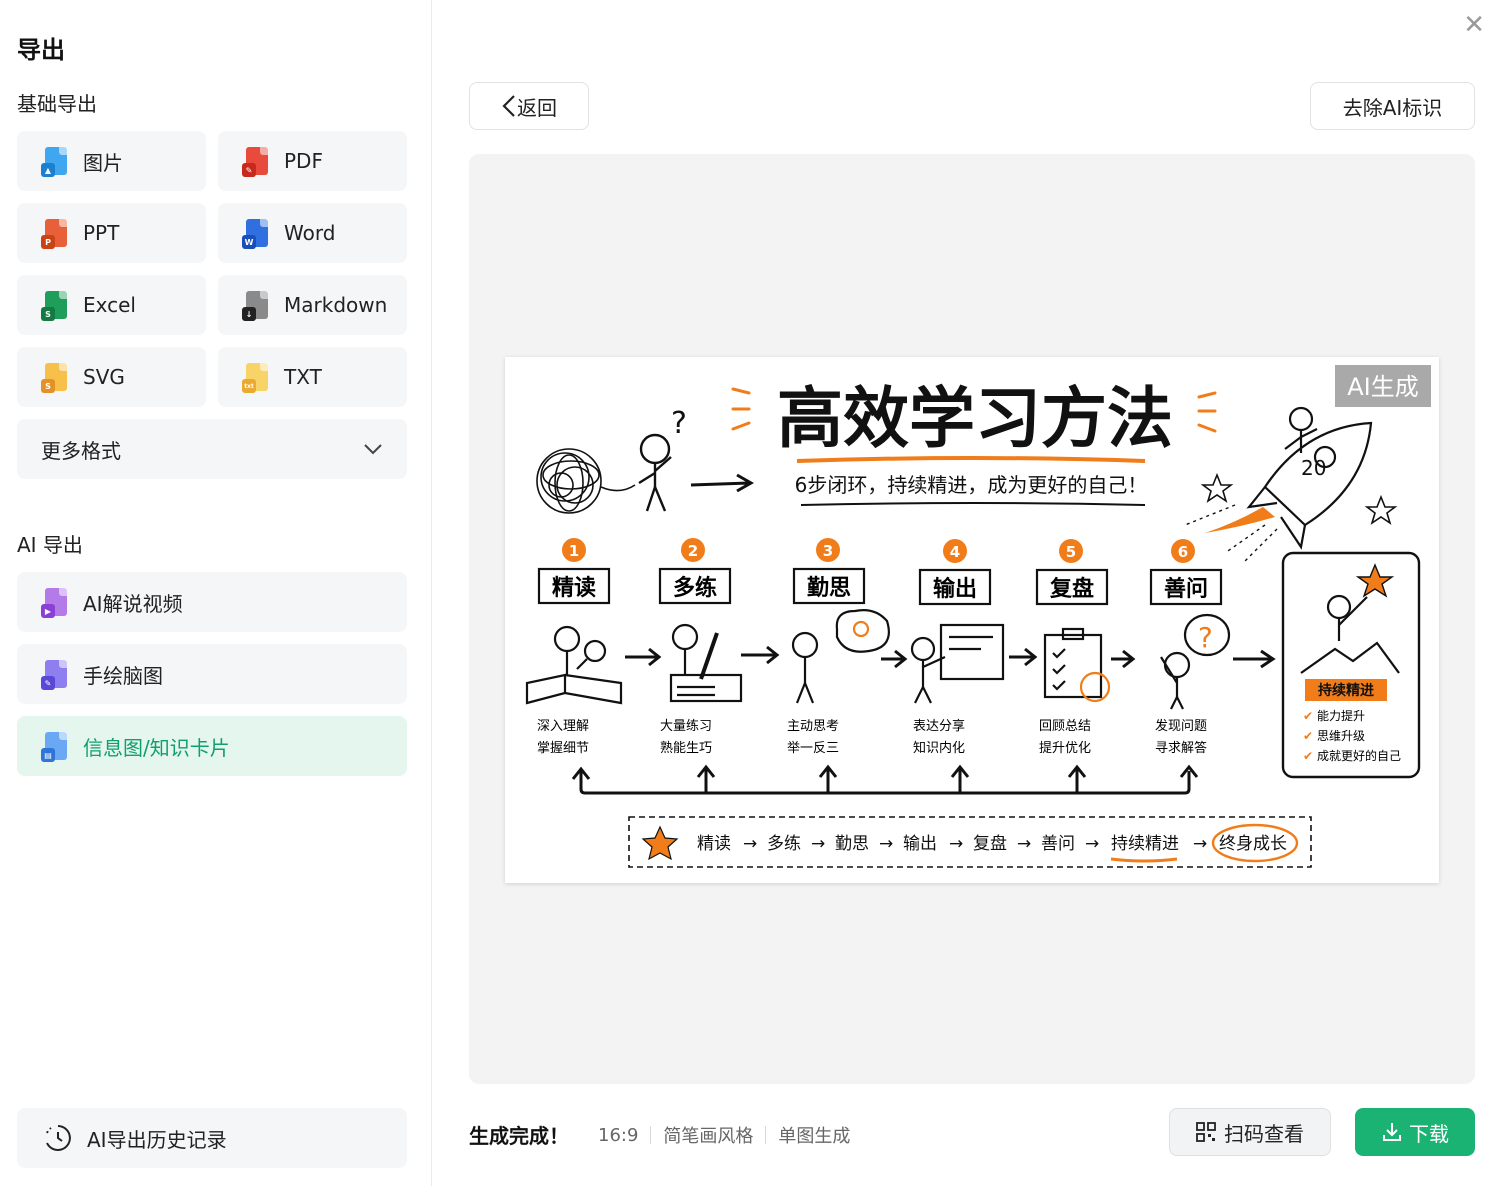 The height and width of the screenshot is (1186, 1511). Describe the element at coordinates (563, 748) in the screenshot. I see `step-bullet: 掌握细节` at that location.